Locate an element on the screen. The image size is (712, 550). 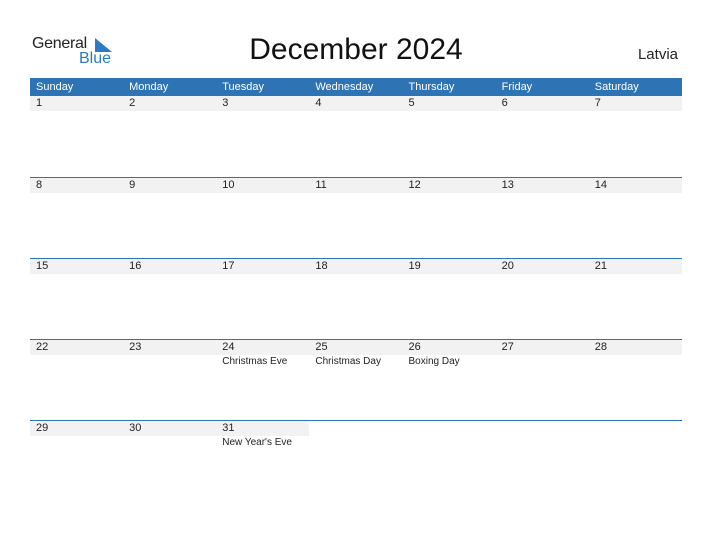
day-number: 17 is located at coordinates (263, 266).